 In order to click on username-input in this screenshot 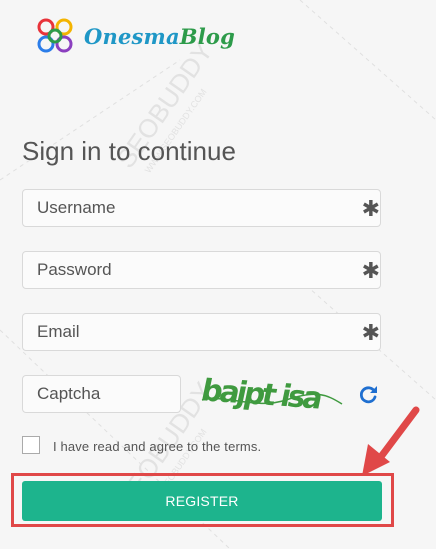, I will do `click(201, 208)`.